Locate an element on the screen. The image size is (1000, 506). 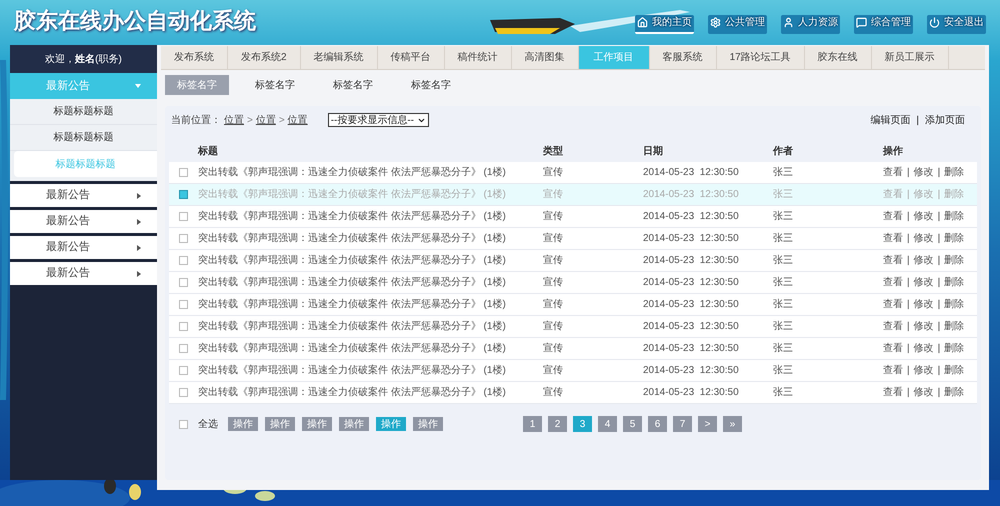
tab: 新员工展示 is located at coordinates (910, 57).